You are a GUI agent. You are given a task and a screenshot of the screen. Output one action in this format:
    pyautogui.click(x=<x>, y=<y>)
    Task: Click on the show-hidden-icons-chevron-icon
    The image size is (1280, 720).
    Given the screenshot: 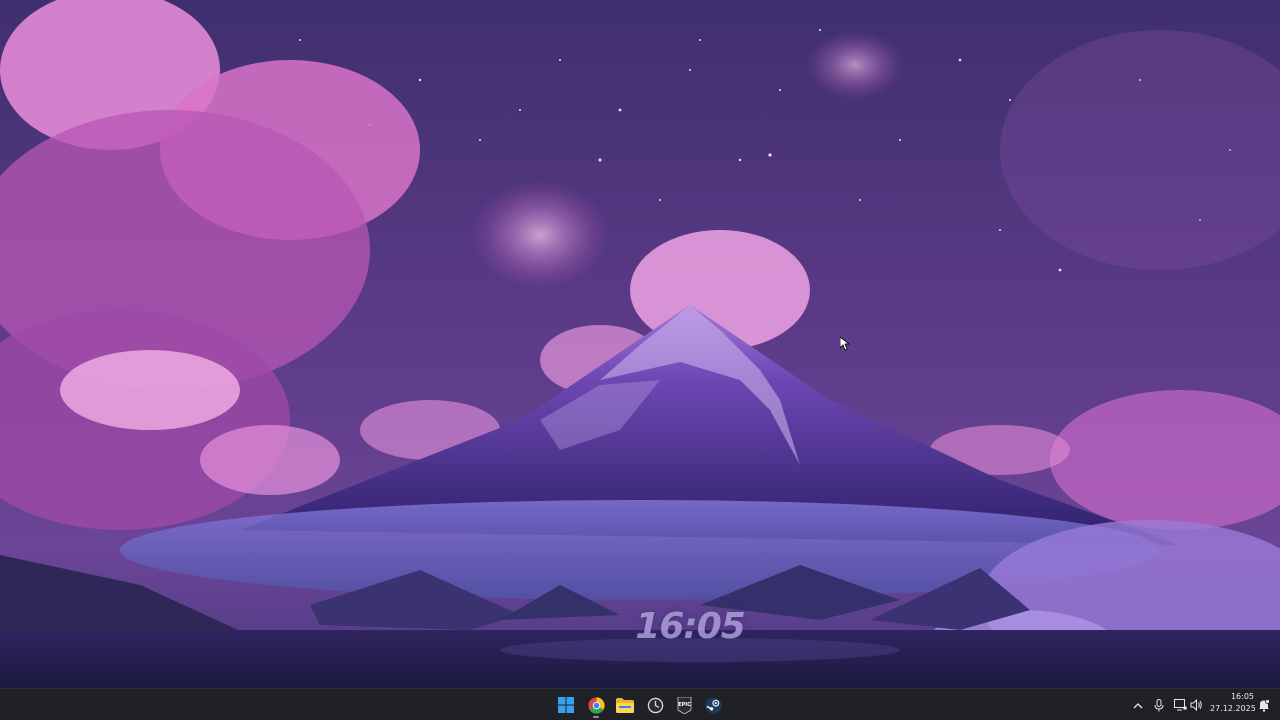 What is the action you would take?
    pyautogui.click(x=1138, y=705)
    